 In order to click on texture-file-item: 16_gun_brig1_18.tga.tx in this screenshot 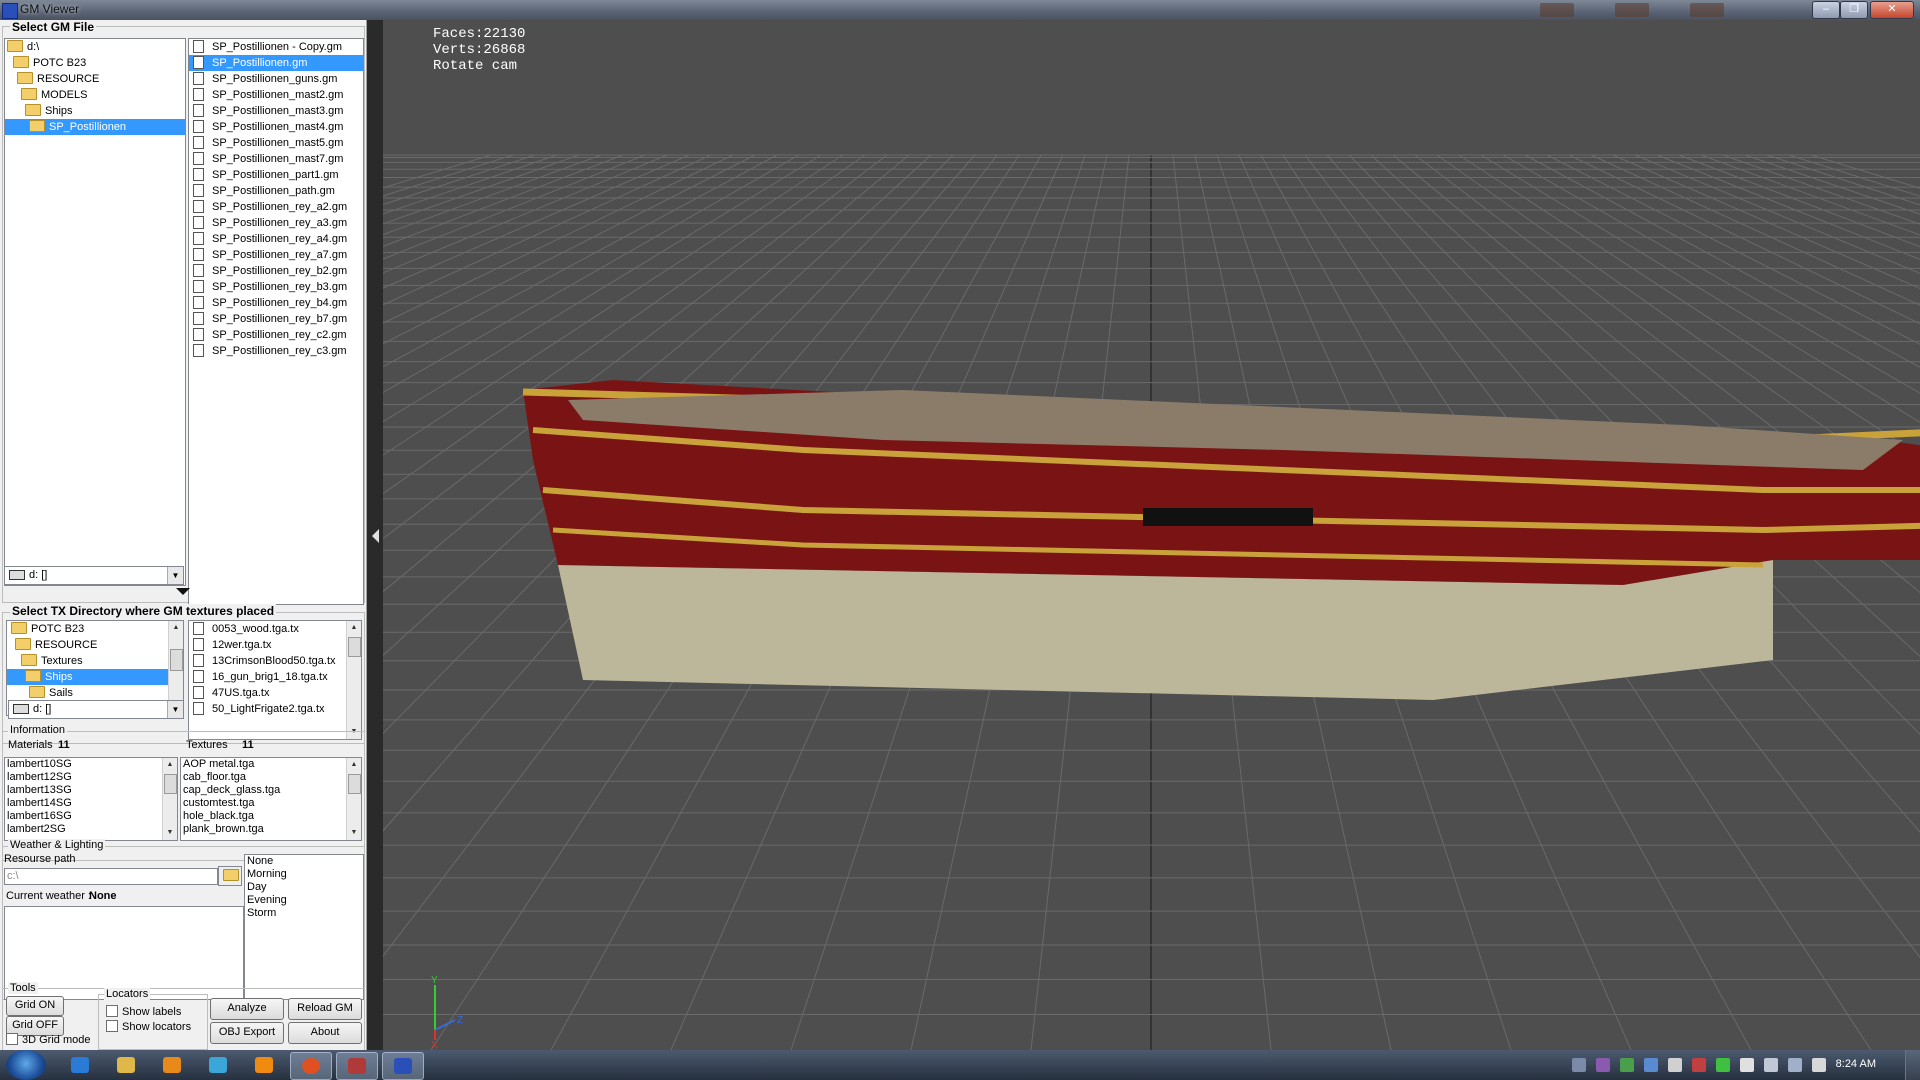, I will do `click(267, 677)`.